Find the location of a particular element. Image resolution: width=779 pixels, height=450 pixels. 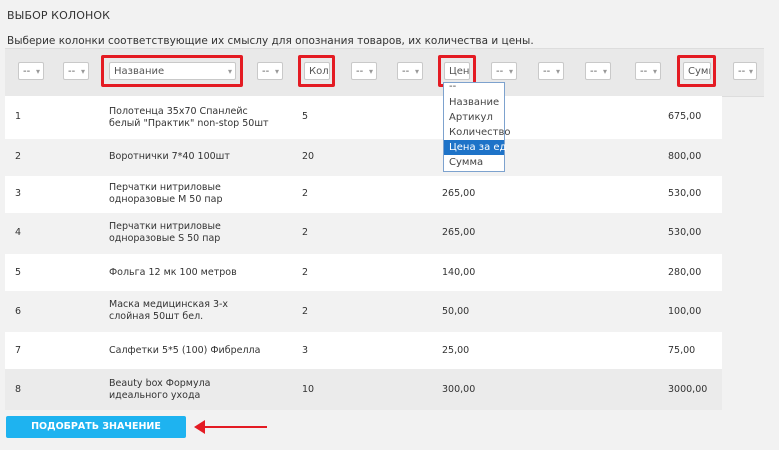

match-values-button: ПОДОБРАТЬ ЗНАЧЕНИЕ is located at coordinates (96, 427).